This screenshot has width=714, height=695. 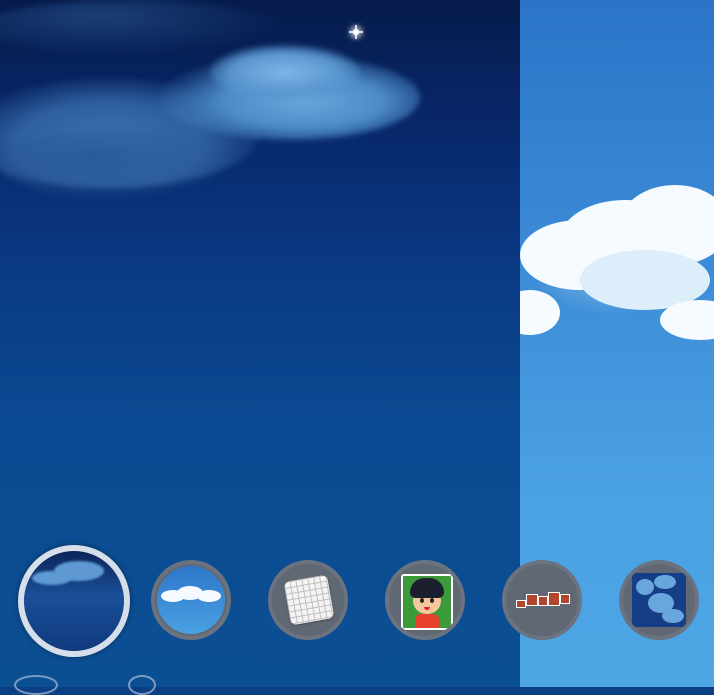 I want to click on wallpaper-thumbnail-figures, so click(x=542, y=600).